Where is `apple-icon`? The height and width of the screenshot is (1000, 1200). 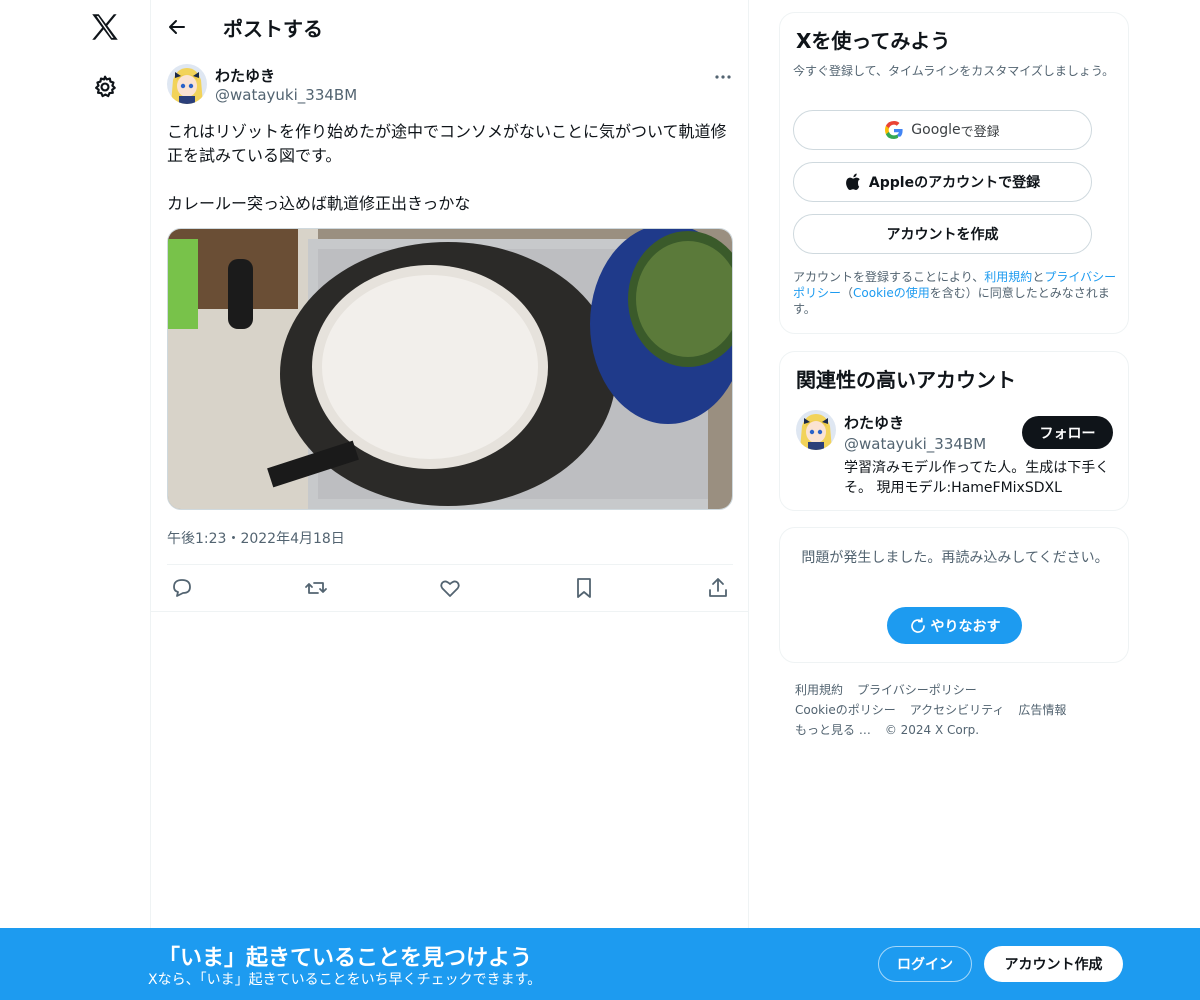
apple-icon is located at coordinates (852, 181).